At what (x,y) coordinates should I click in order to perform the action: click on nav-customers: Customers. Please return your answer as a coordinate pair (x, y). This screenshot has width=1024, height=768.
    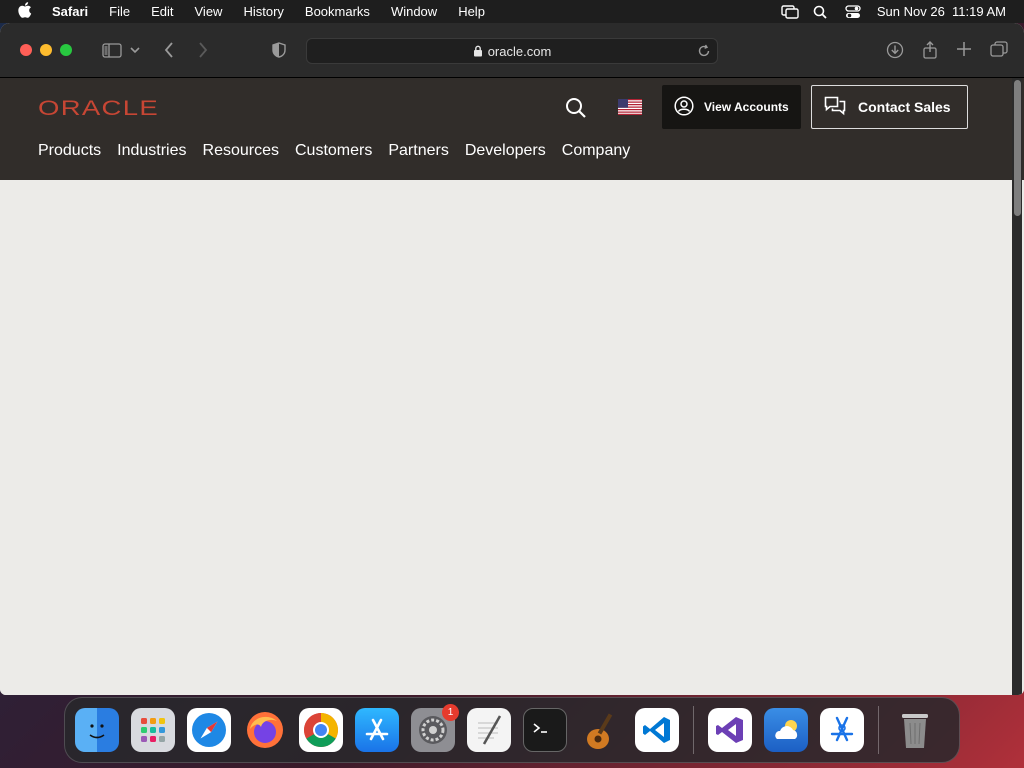
    Looking at the image, I should click on (333, 151).